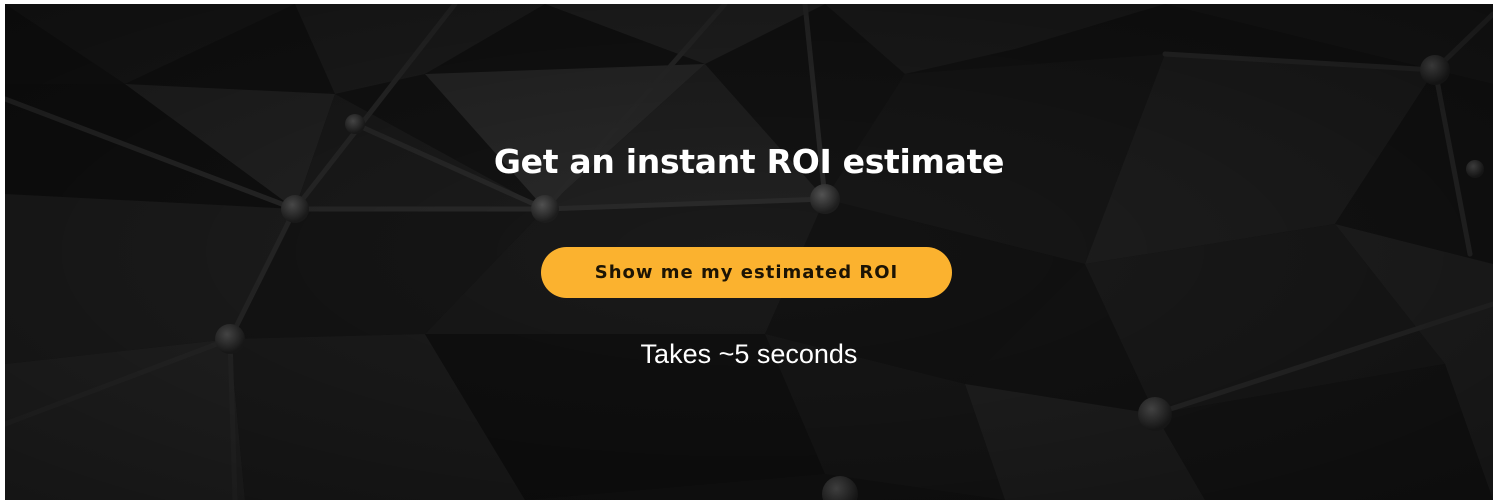 The image size is (1498, 502). Describe the element at coordinates (746, 272) in the screenshot. I see `show-roi-button: Show me my estimated ROI` at that location.